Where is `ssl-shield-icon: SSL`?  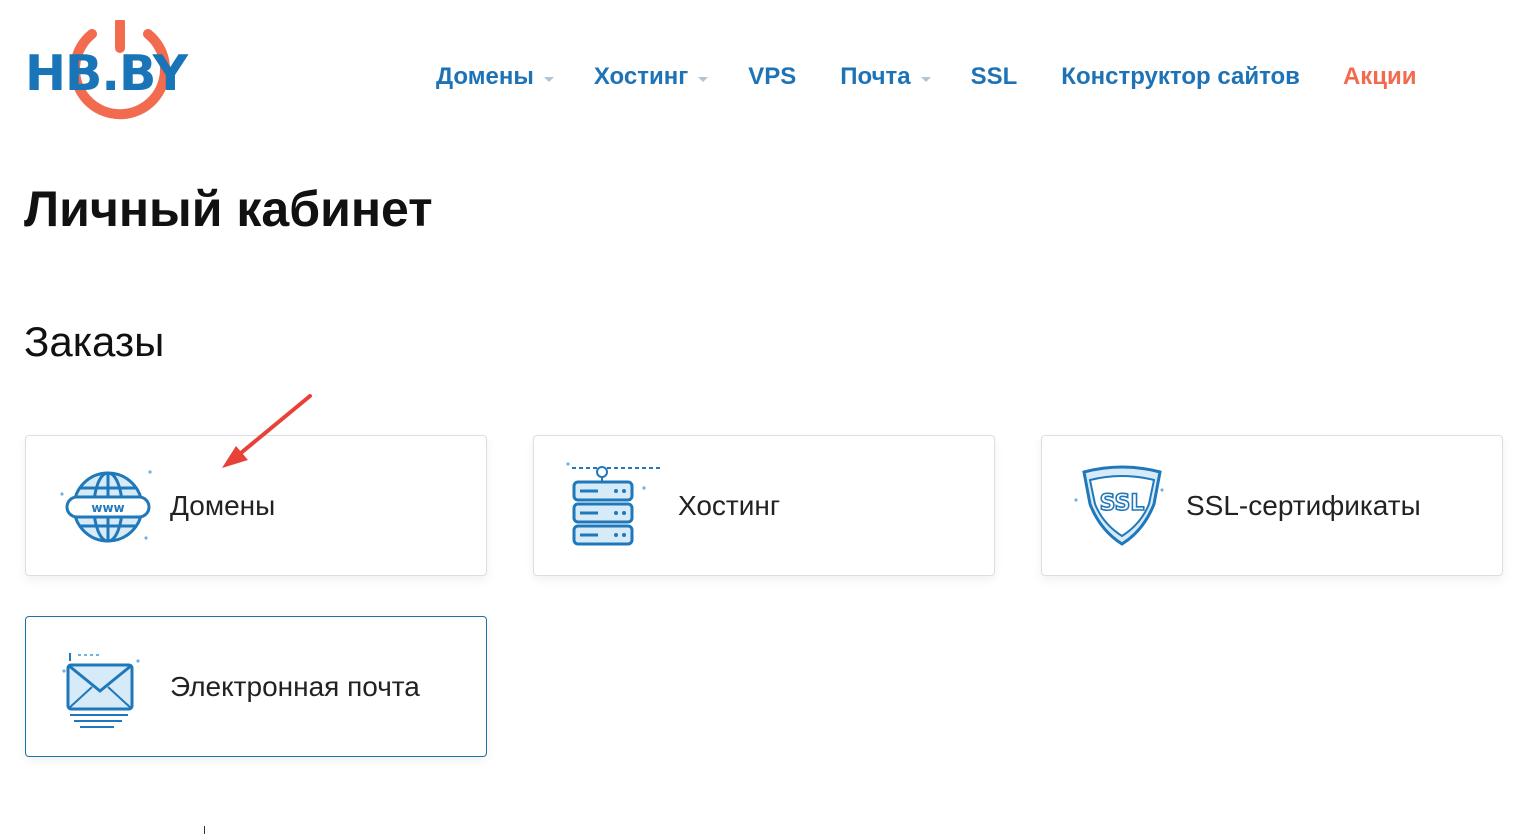
ssl-shield-icon: SSL is located at coordinates (1122, 505).